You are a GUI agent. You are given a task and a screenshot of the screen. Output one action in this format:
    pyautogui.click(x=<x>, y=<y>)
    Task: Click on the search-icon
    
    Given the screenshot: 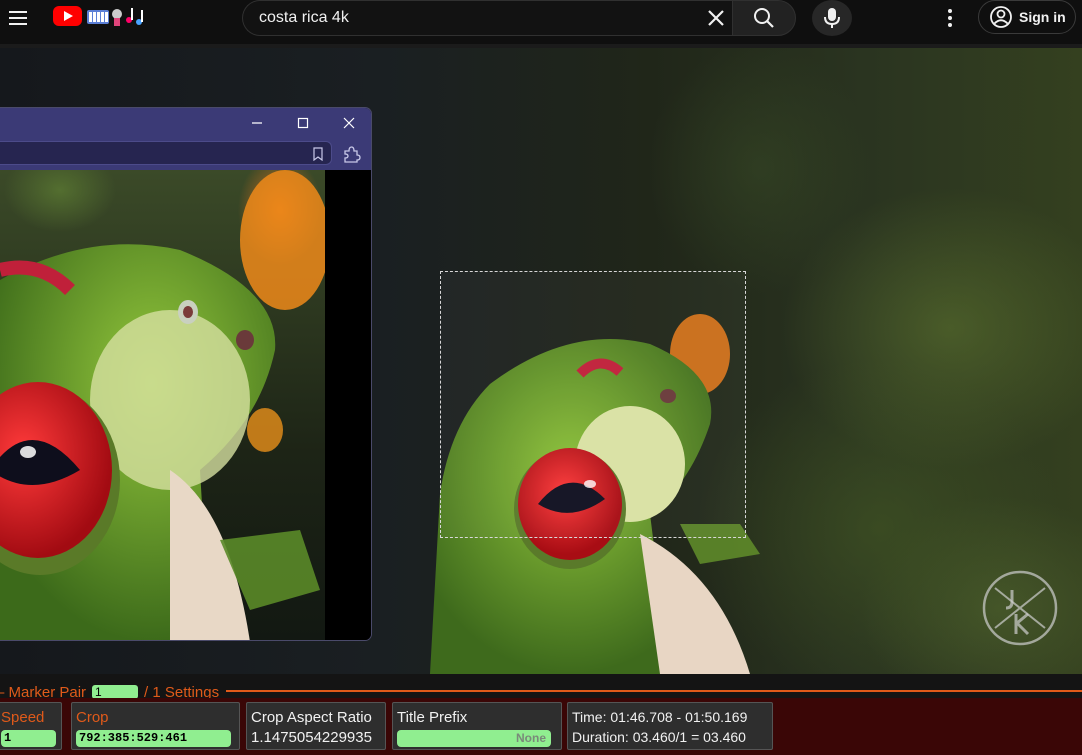 What is the action you would take?
    pyautogui.click(x=764, y=18)
    